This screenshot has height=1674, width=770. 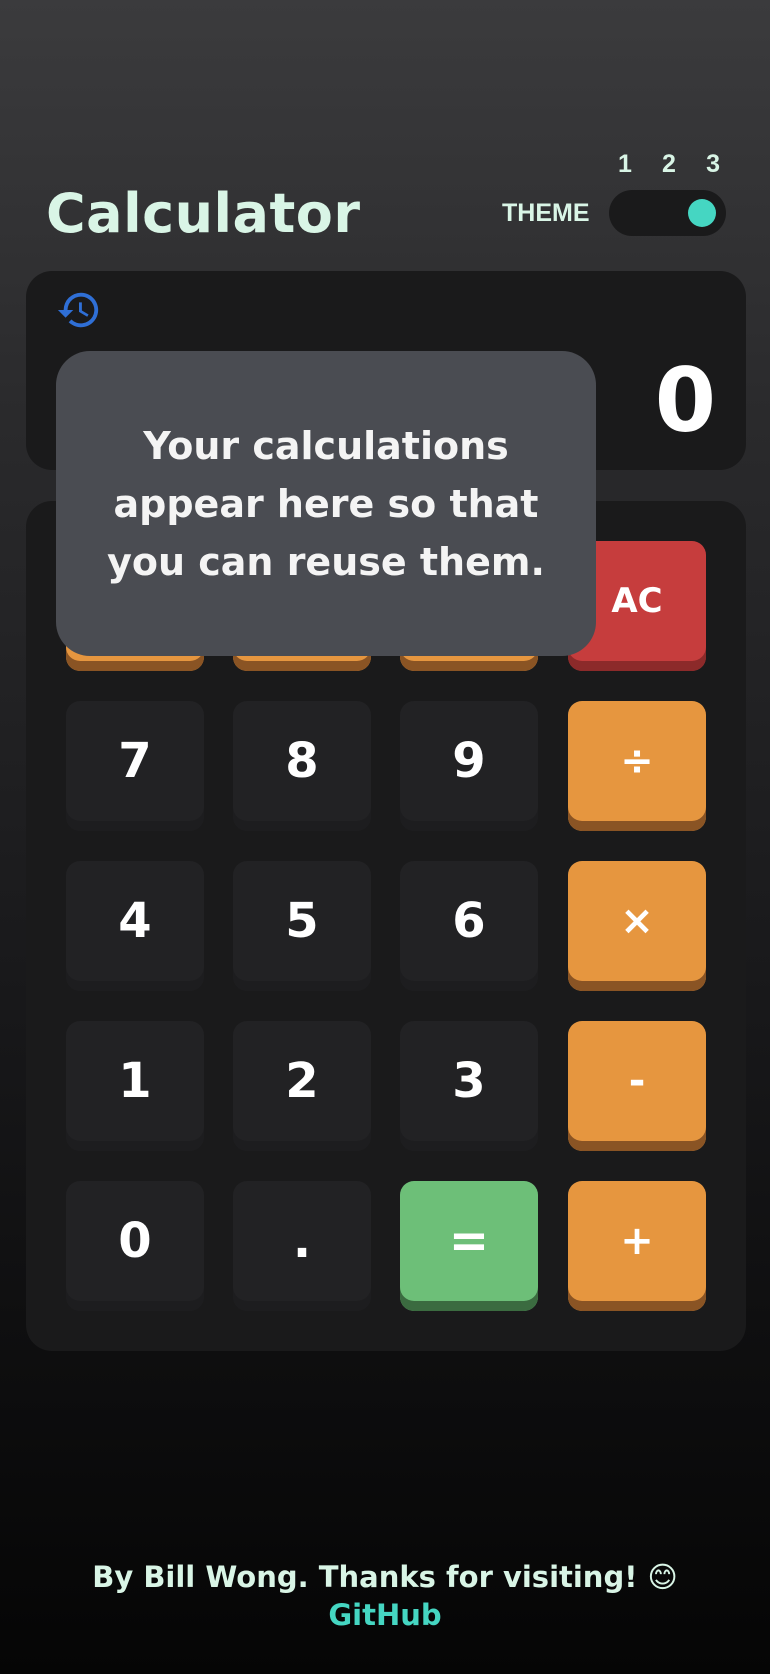 What do you see at coordinates (702, 213) in the screenshot?
I see `theme-toggle-knob` at bounding box center [702, 213].